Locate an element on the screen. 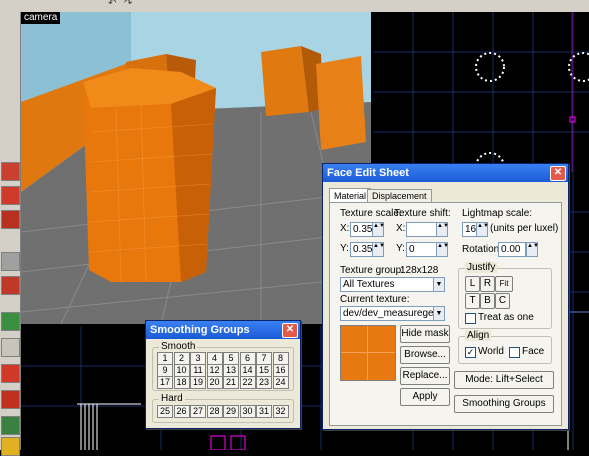  scale-y-field: 0.35 is located at coordinates (362, 249).